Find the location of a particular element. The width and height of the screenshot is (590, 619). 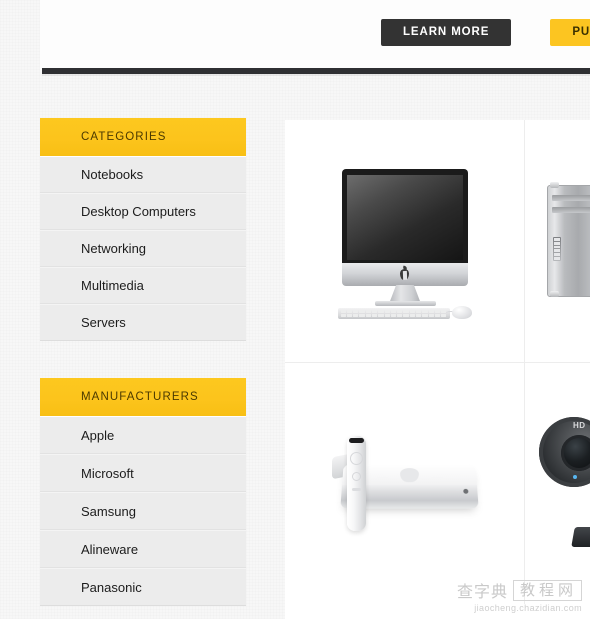

sidebar-item-networking: Networking is located at coordinates (143, 248).